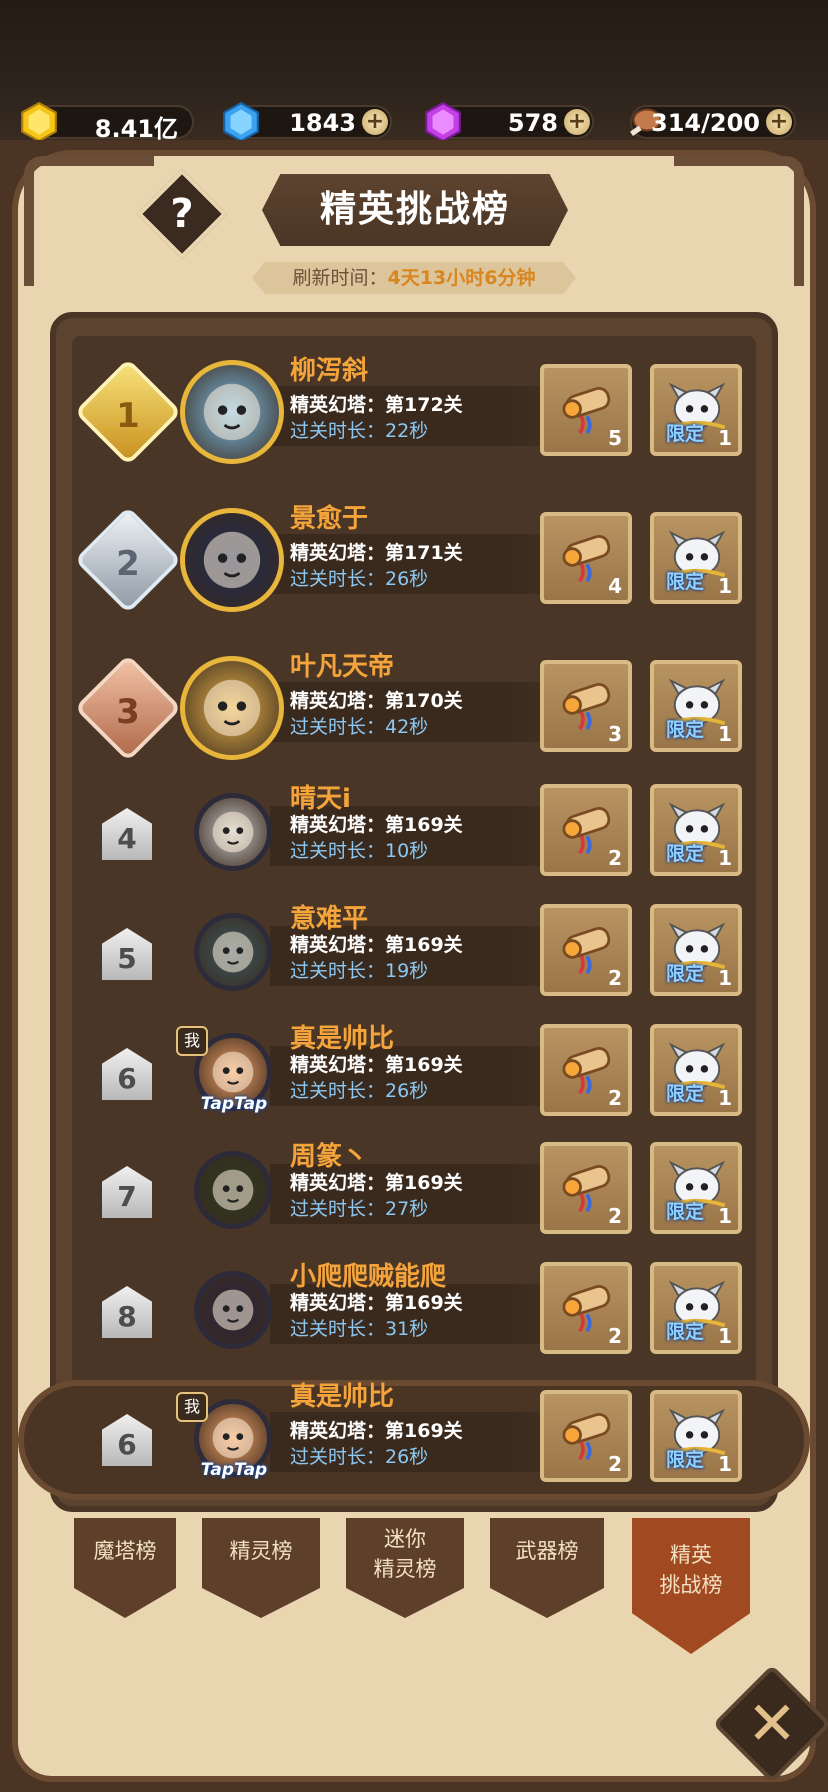  I want to click on my-rank-row: 6 我 TapTap 真是帅比 精英幻塔：第169关 过关时长：26秒 2 限定 1, so click(414, 1438).